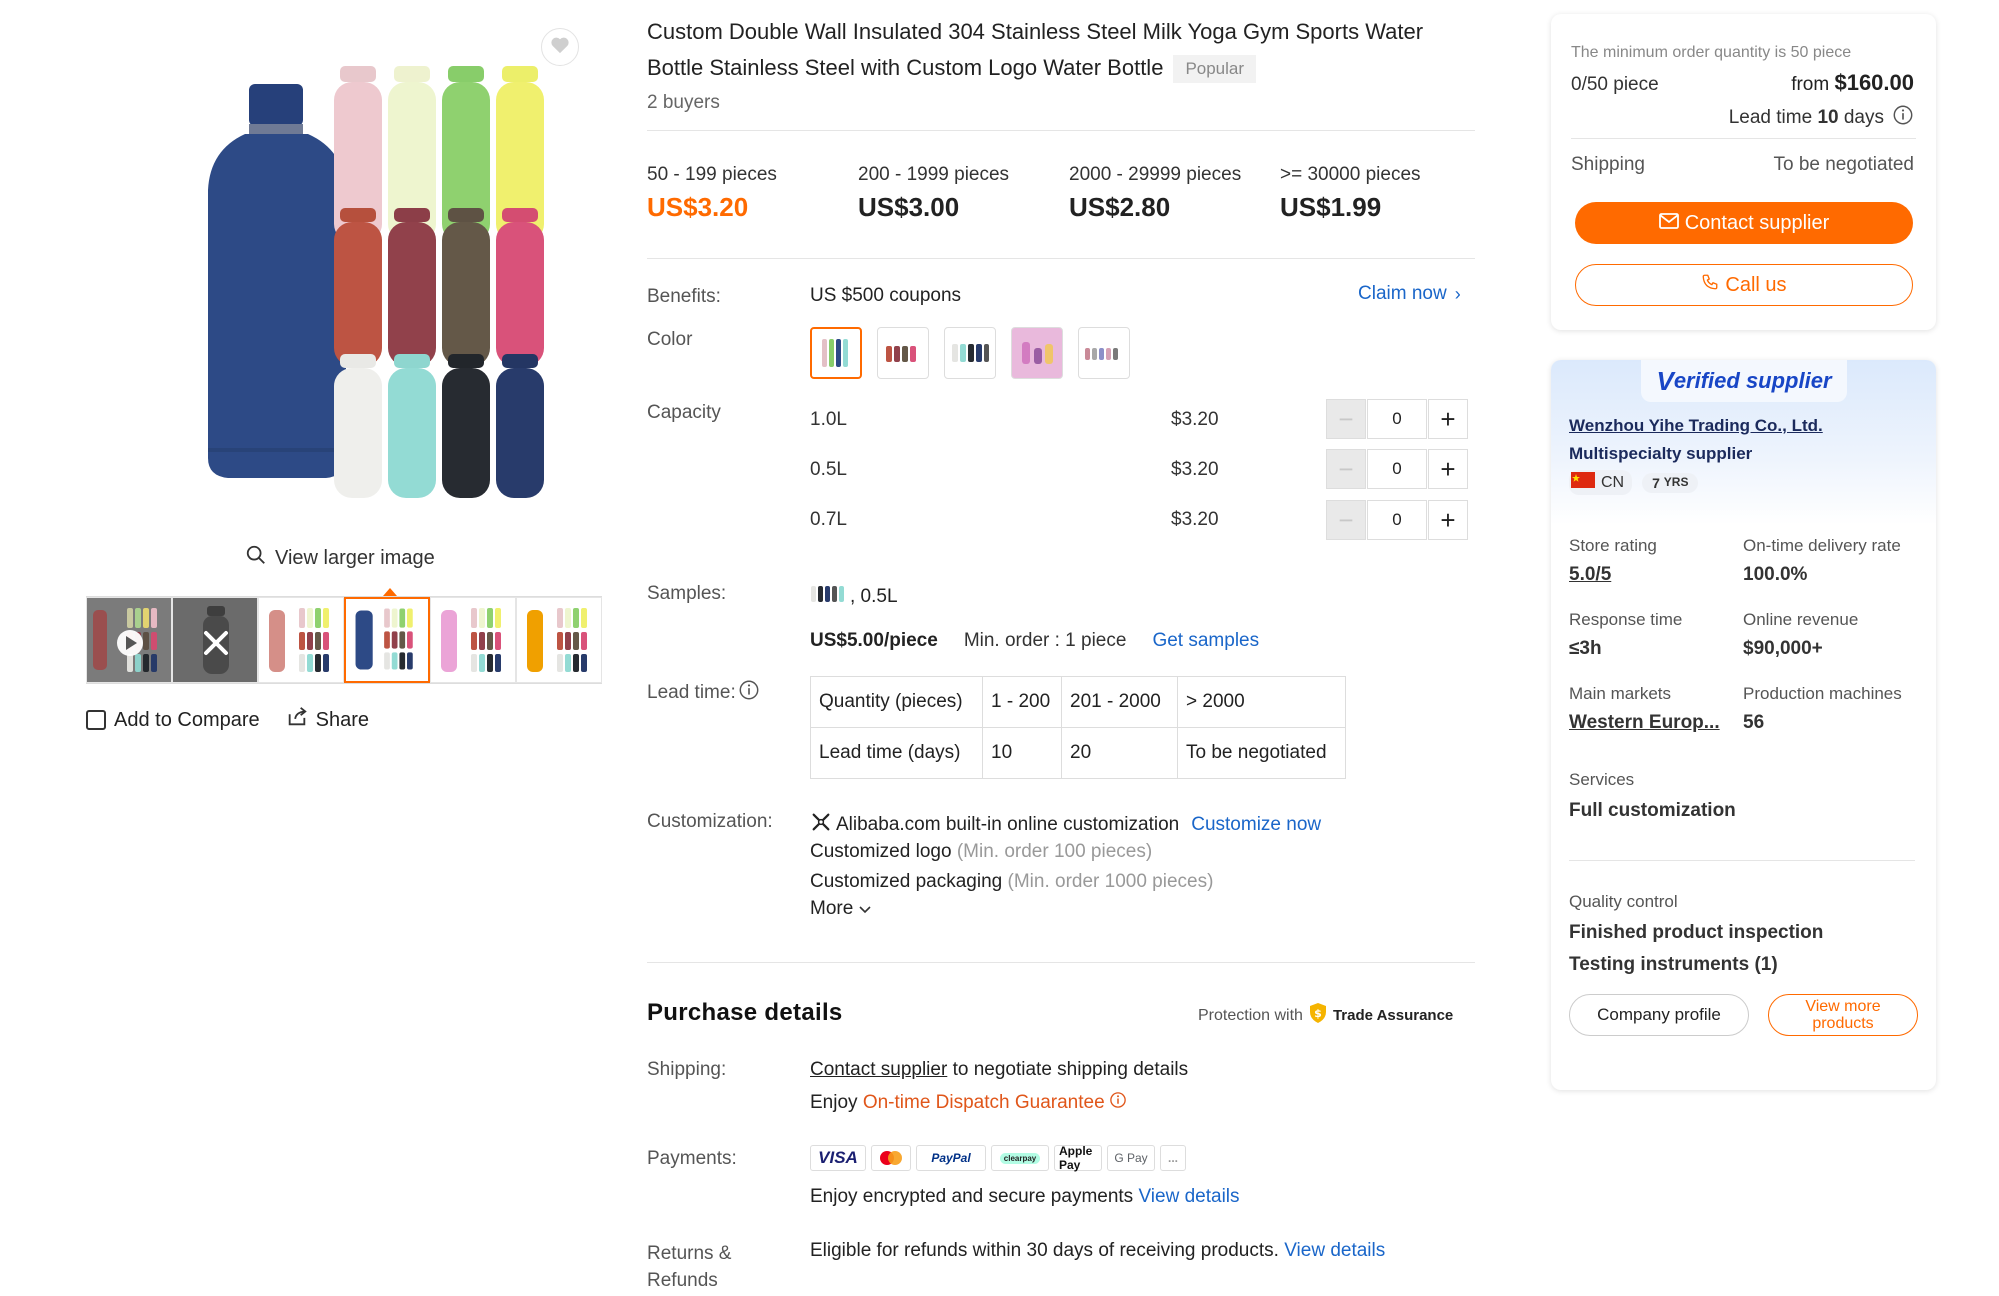 The image size is (1999, 1296). What do you see at coordinates (903, 353) in the screenshot?
I see `color-option-red` at bounding box center [903, 353].